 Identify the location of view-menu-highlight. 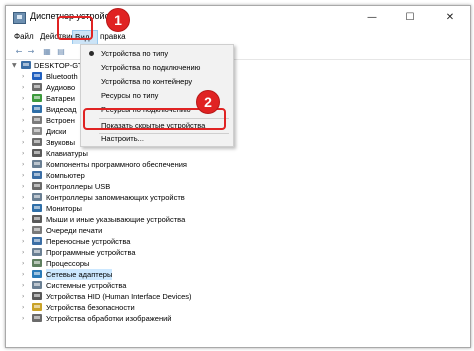
(75, 28).